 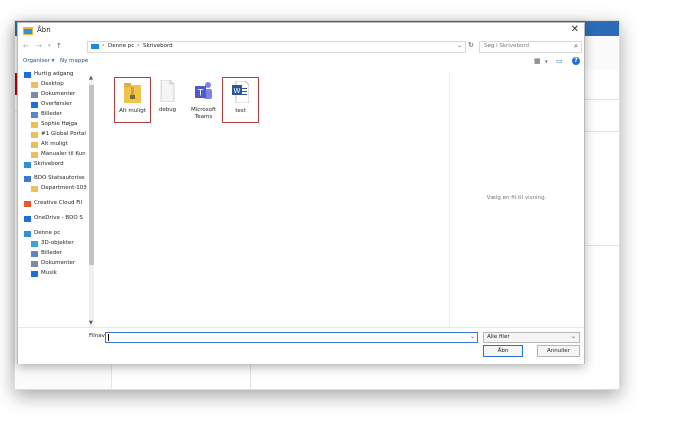 What do you see at coordinates (576, 61) in the screenshot?
I see `help-icon: ?` at bounding box center [576, 61].